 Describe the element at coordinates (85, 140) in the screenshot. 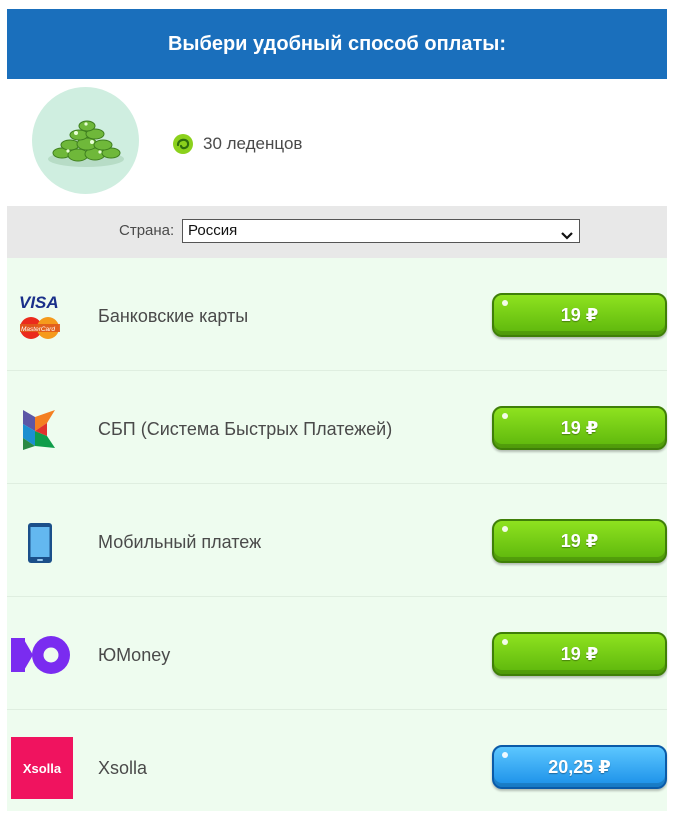

I see `candies-pile-icon` at that location.